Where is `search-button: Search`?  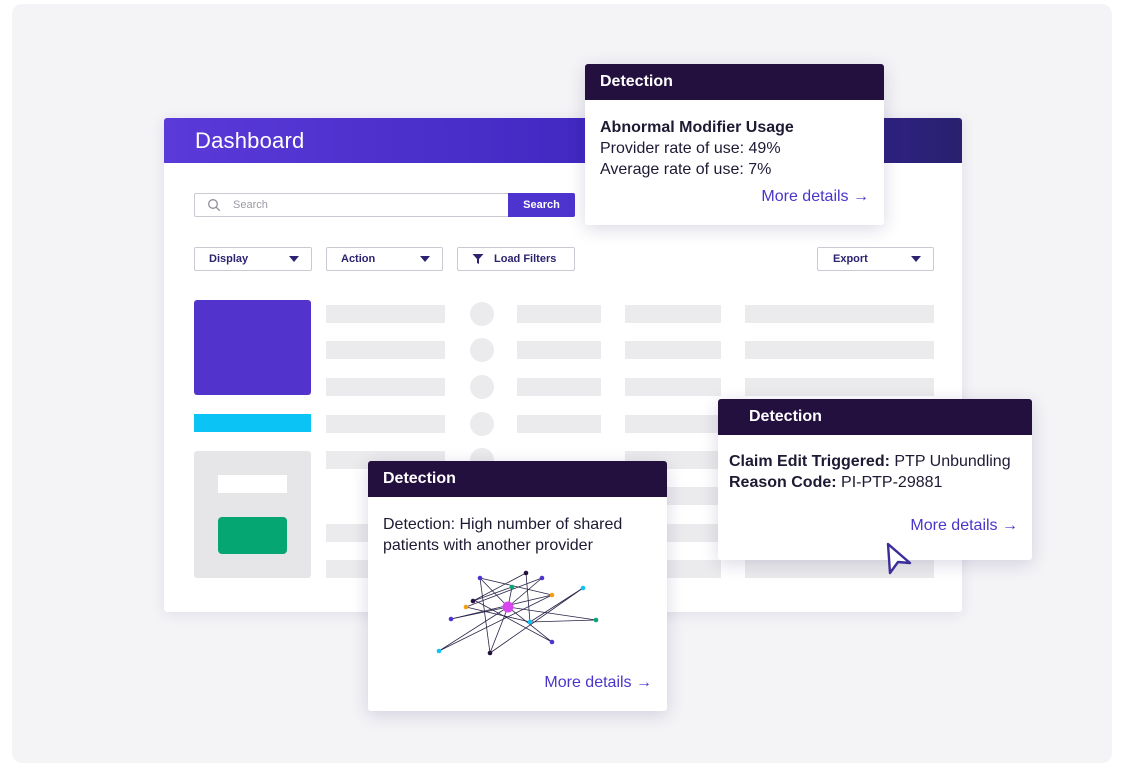
search-button: Search is located at coordinates (541, 205).